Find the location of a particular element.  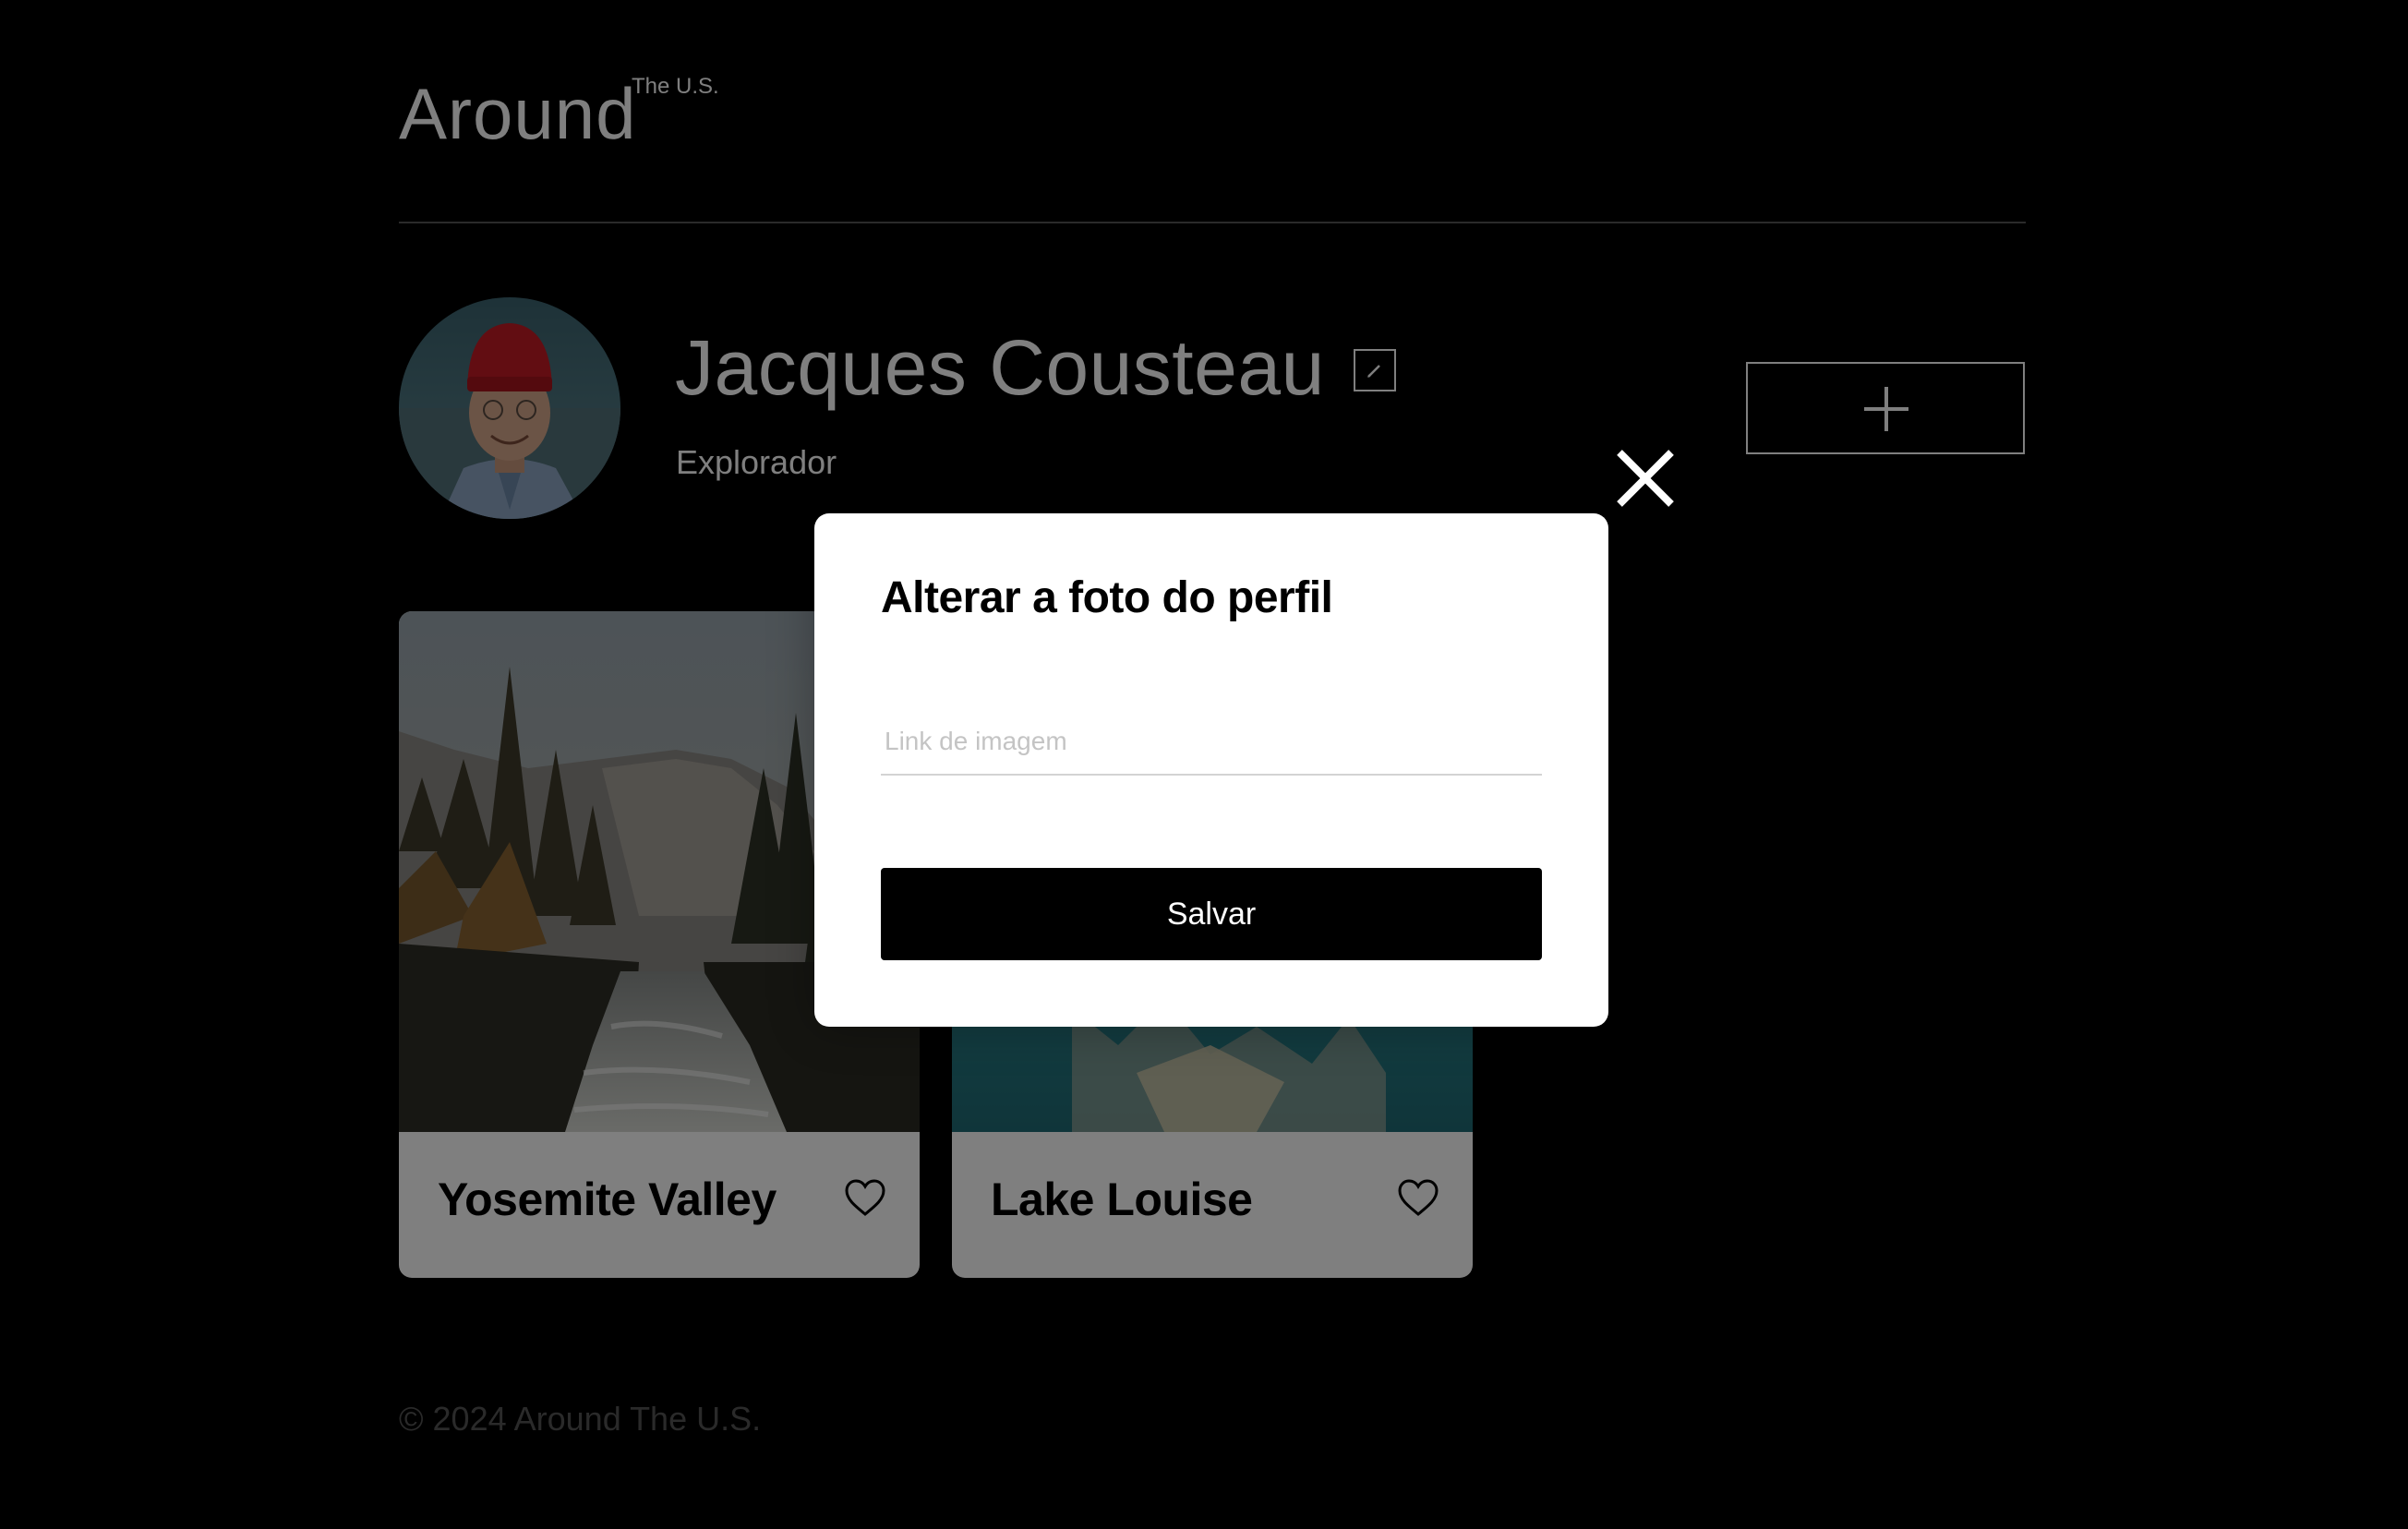

edit-avatar-popup: Alterar a foto do perfil Salvar is located at coordinates (1211, 770).